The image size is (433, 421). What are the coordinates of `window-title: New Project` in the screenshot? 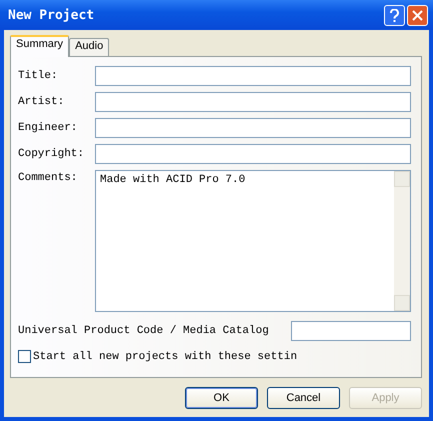 It's located at (51, 15).